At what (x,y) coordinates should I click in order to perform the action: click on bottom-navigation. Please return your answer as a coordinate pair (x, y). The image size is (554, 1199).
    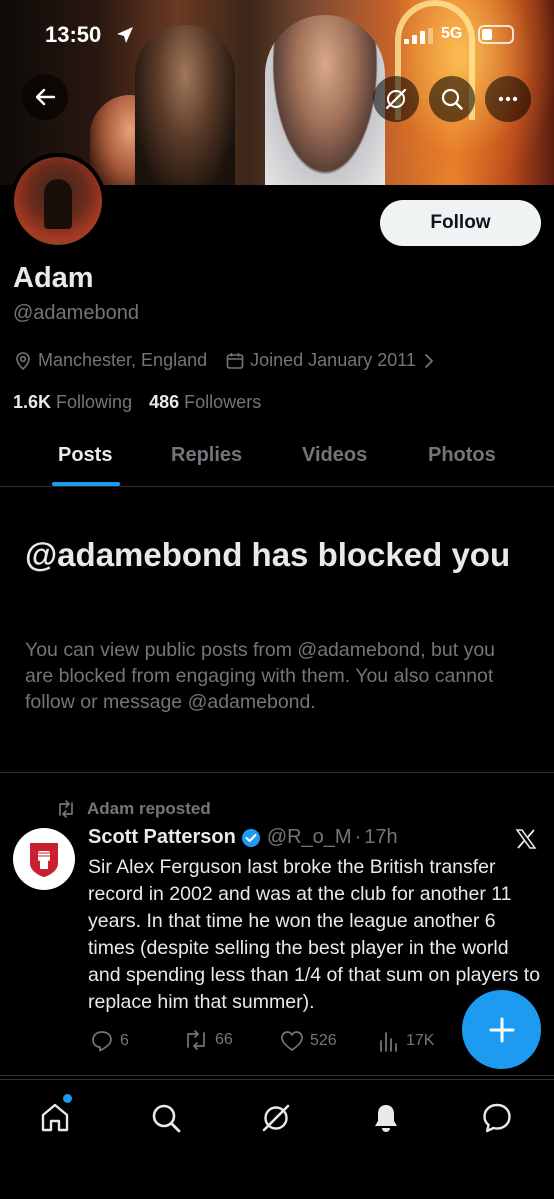
    Looking at the image, I should click on (277, 1139).